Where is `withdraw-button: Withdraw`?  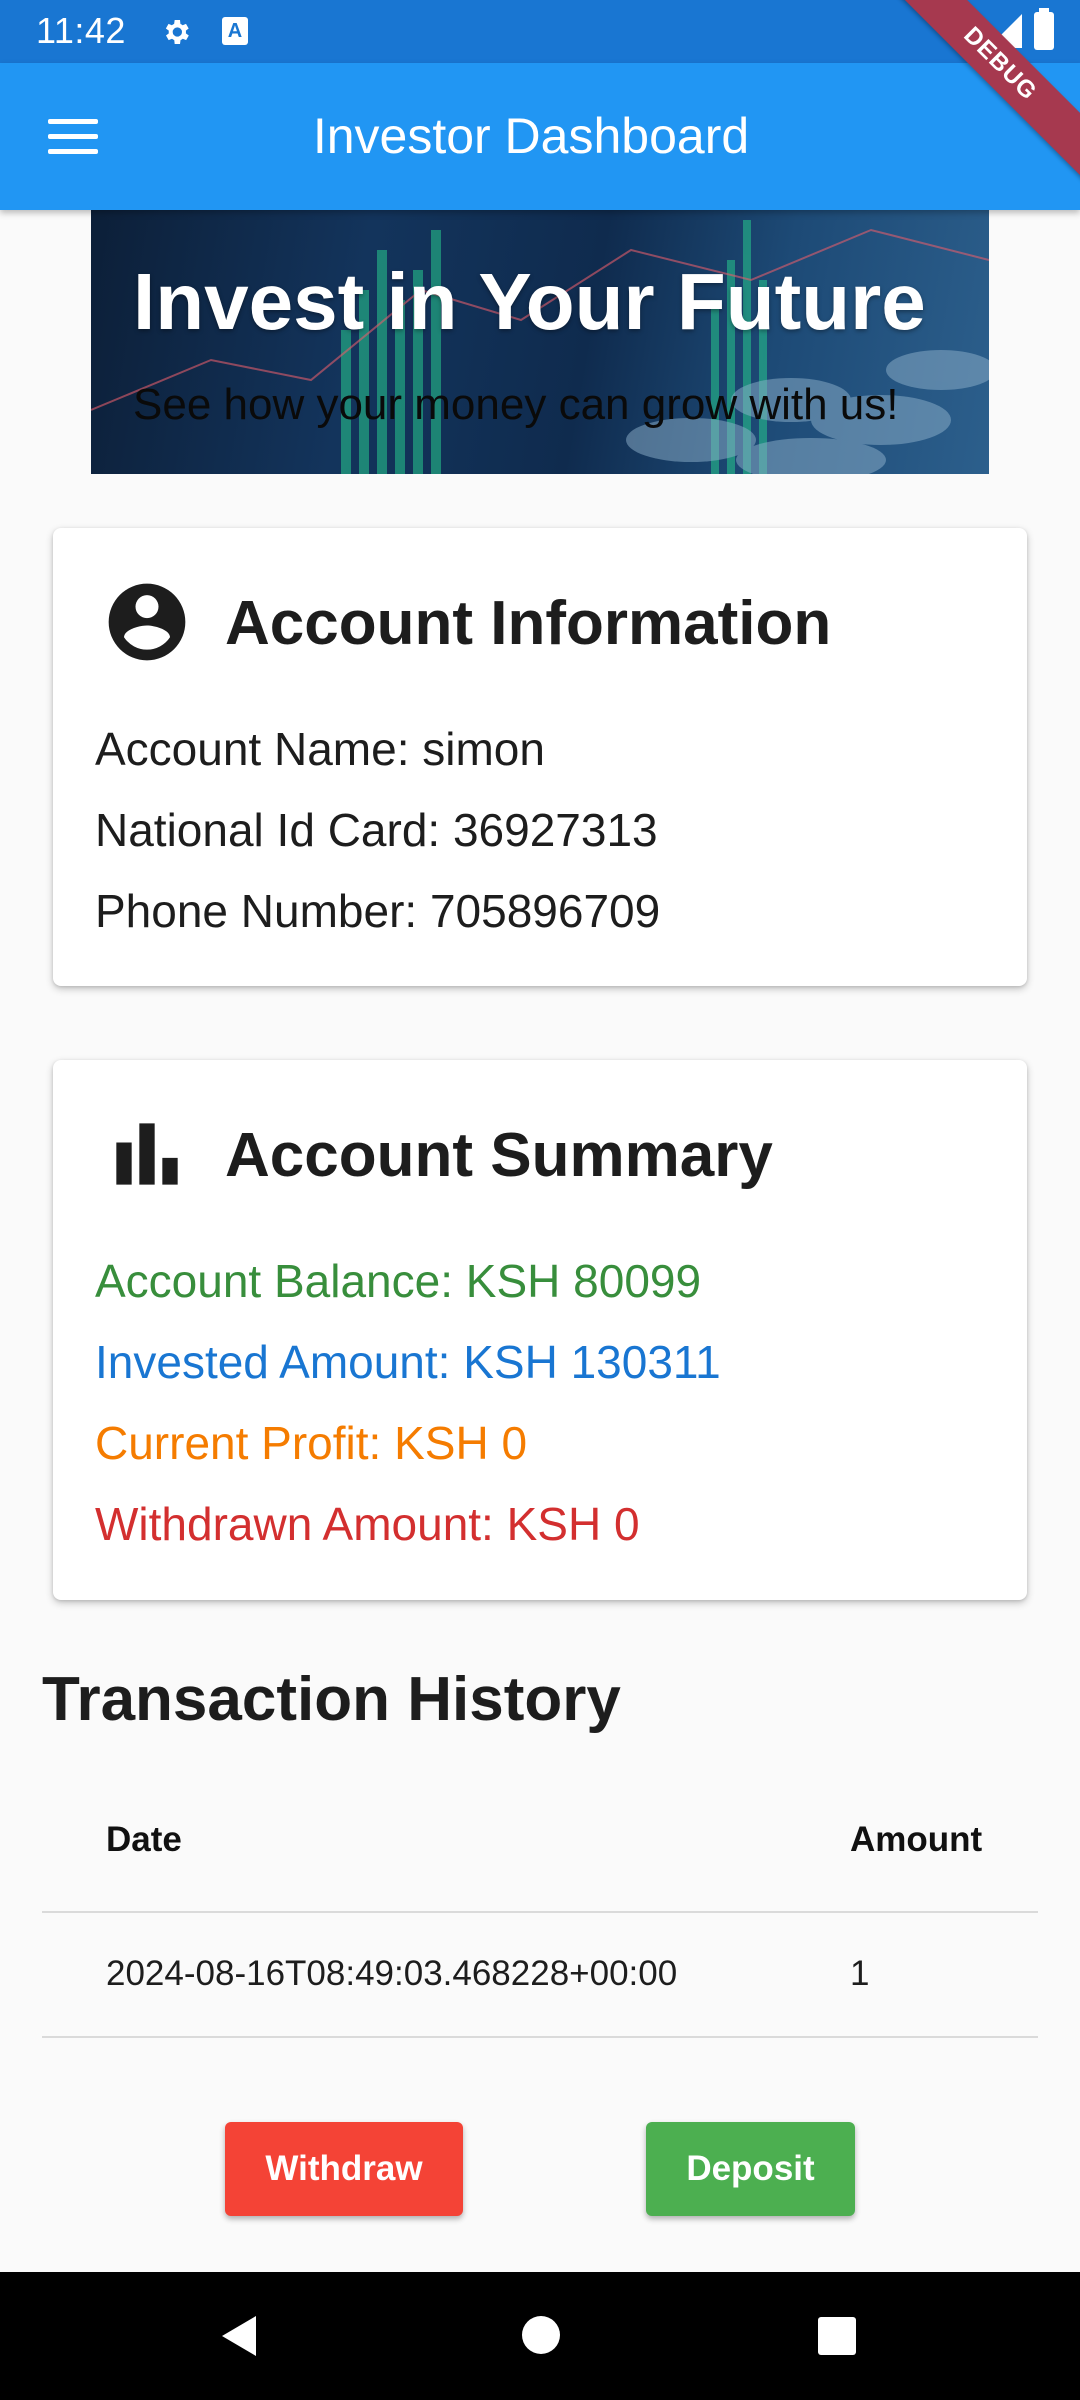 withdraw-button: Withdraw is located at coordinates (344, 2169).